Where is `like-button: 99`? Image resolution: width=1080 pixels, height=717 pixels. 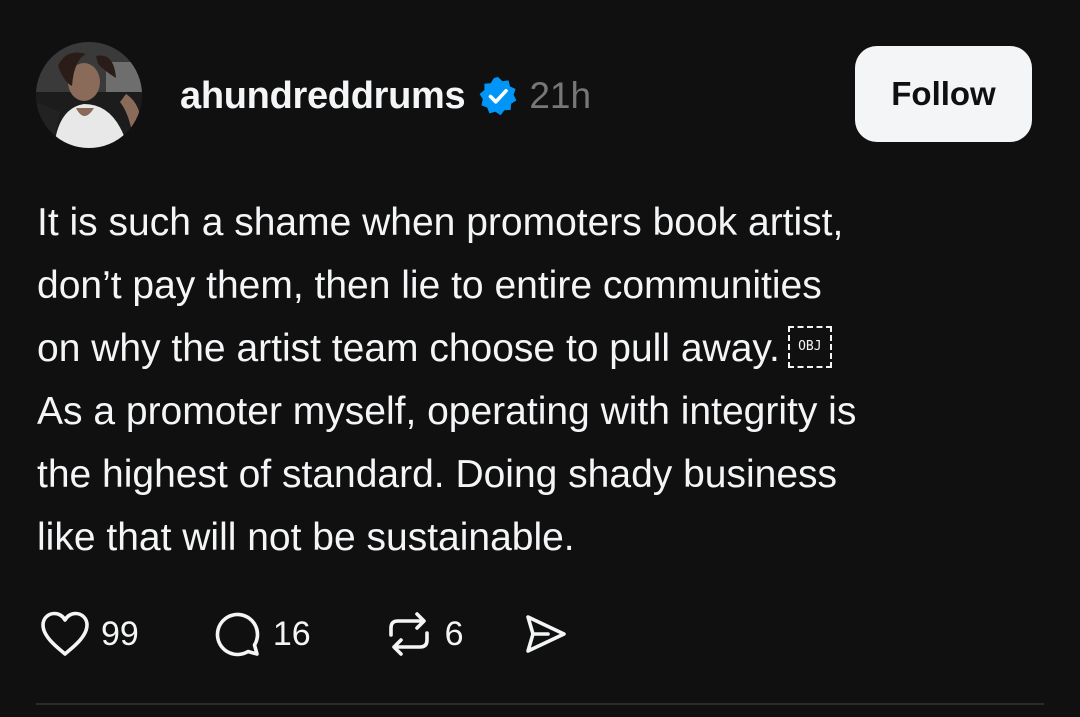
like-button: 99 is located at coordinates (88, 634).